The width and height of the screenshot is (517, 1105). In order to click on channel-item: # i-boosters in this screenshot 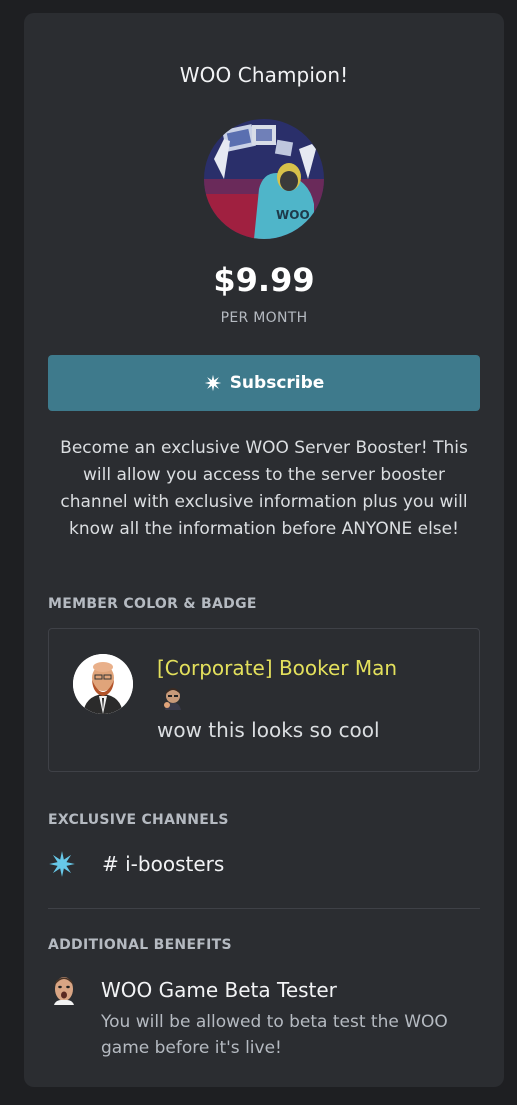, I will do `click(136, 864)`.